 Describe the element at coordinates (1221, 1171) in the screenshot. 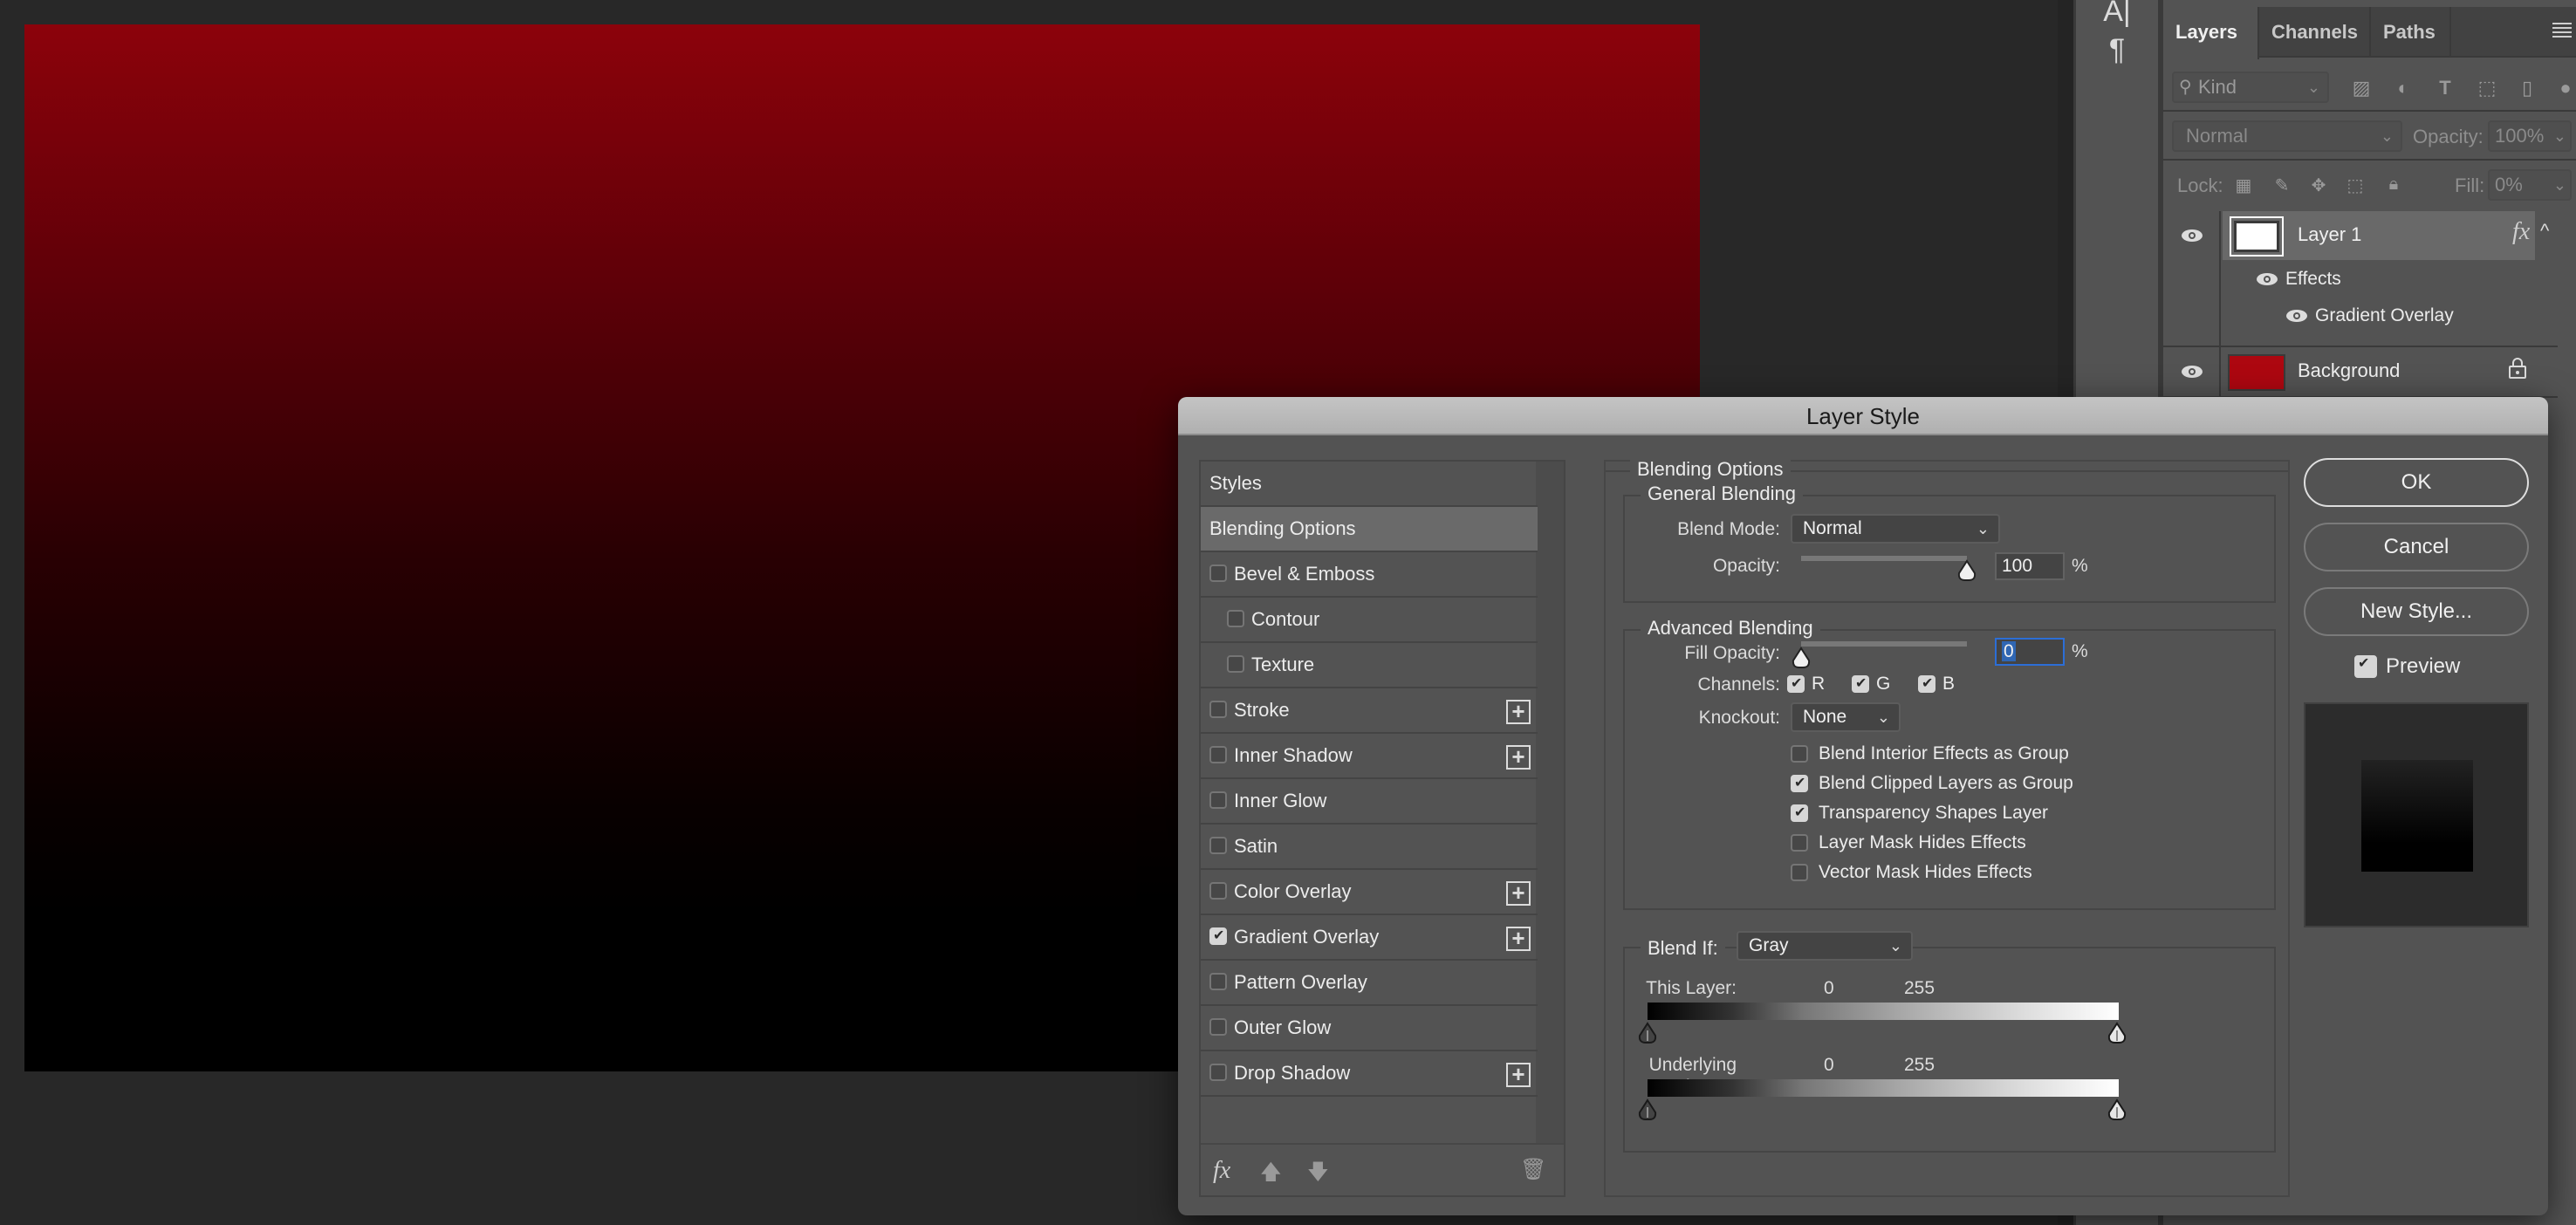

I see `fx-menu-icon: fx` at that location.